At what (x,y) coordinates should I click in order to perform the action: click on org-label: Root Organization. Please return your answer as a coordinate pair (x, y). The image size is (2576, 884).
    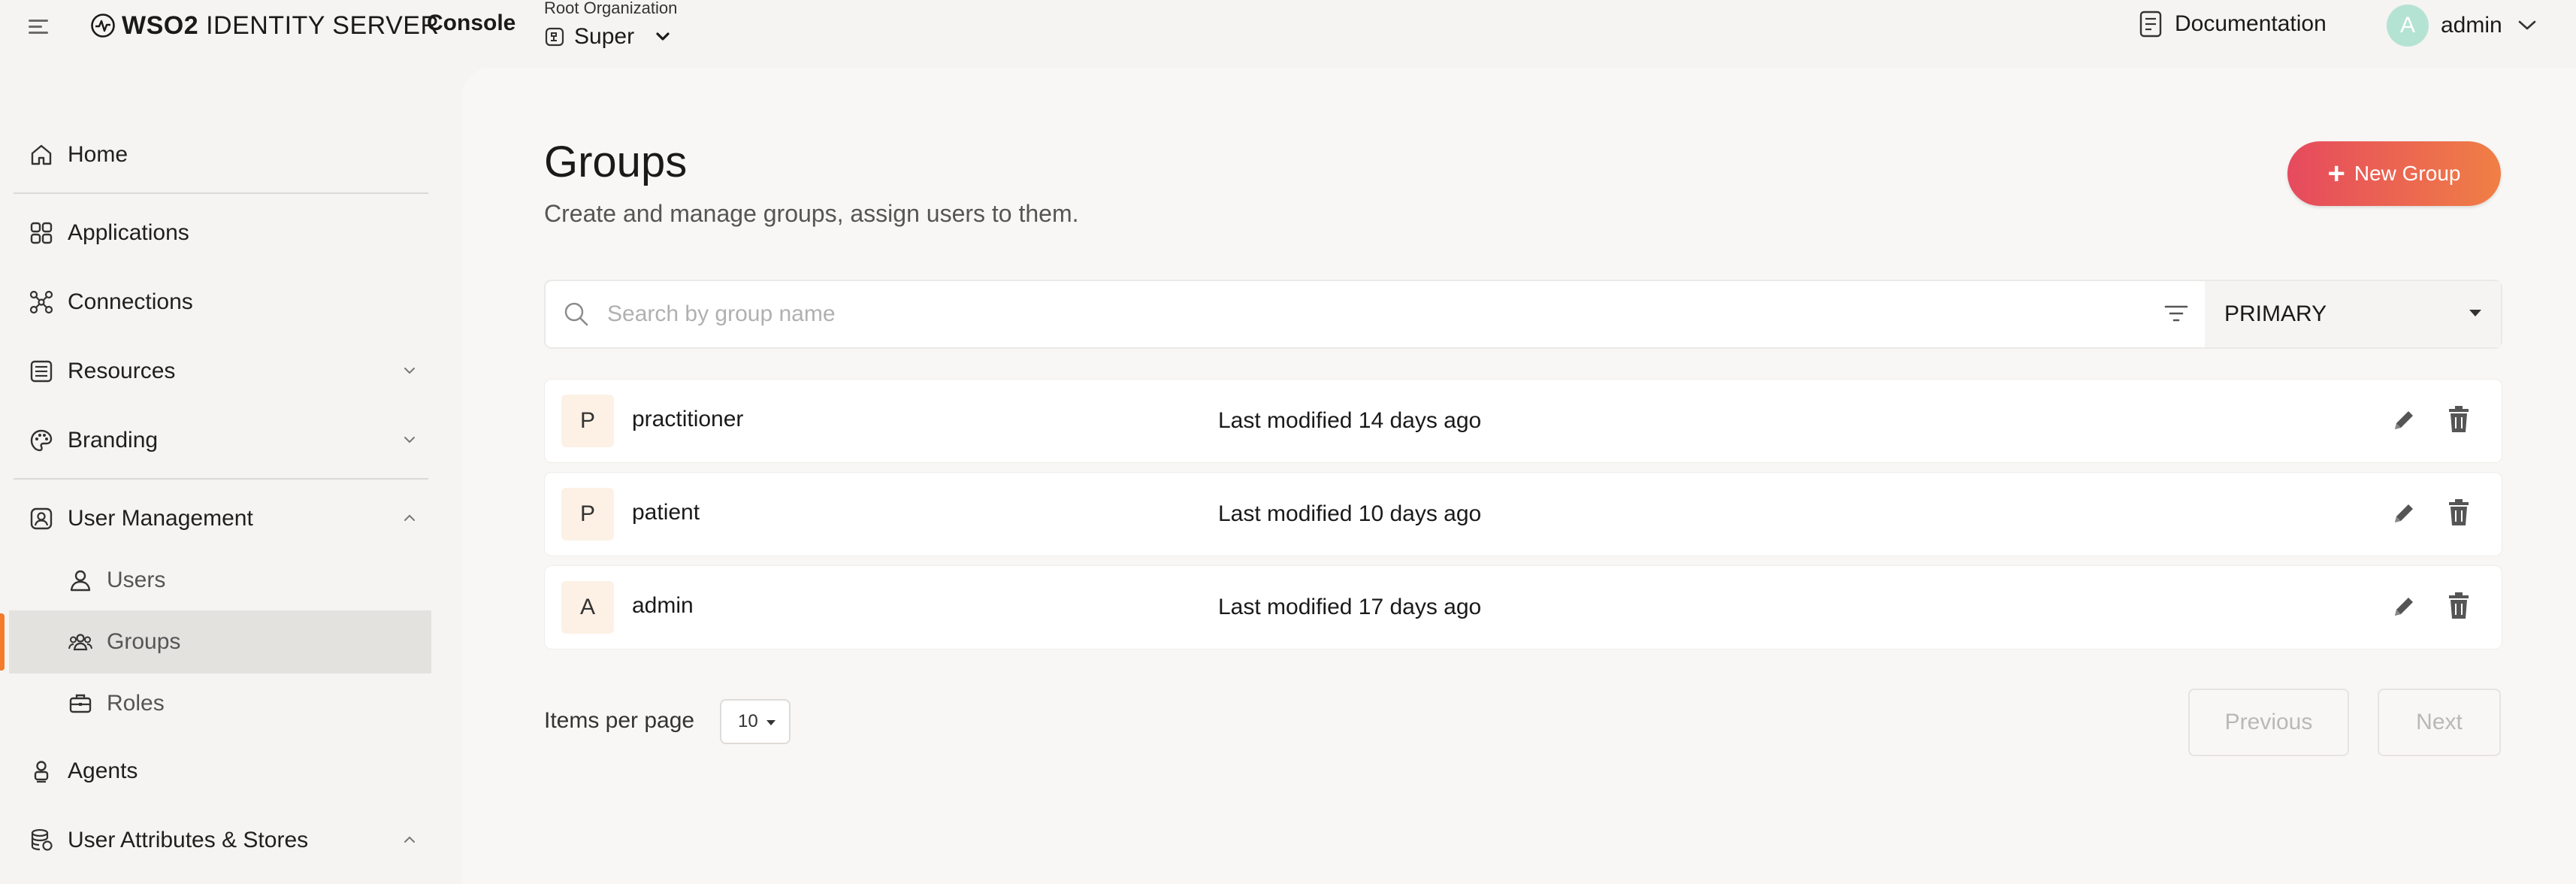
    Looking at the image, I should click on (611, 8).